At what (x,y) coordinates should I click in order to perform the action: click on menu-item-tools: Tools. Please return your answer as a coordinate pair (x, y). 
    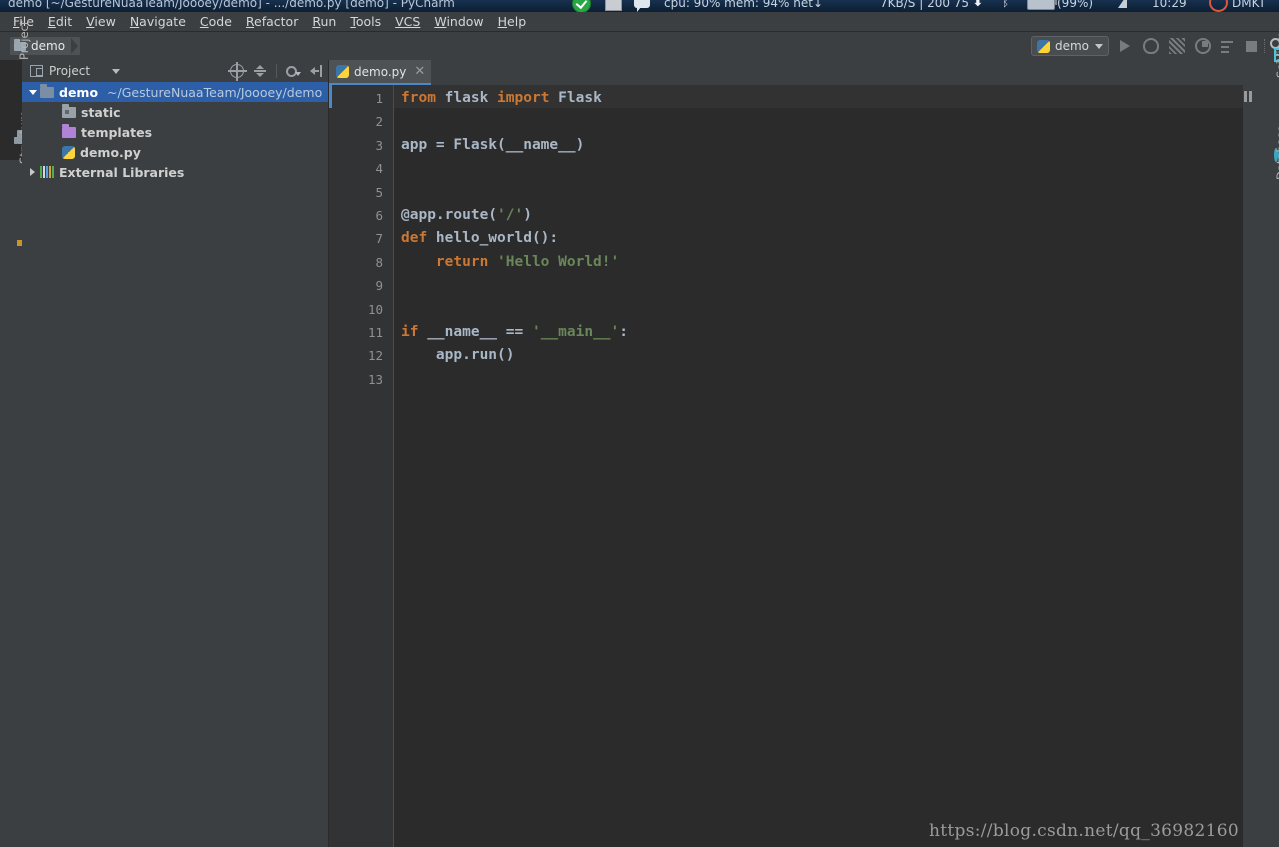
    Looking at the image, I should click on (365, 21).